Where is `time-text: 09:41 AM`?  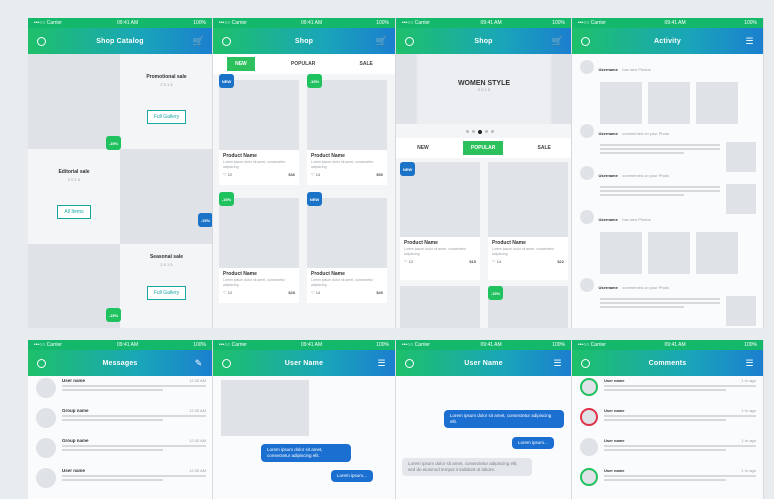 time-text: 09:41 AM is located at coordinates (675, 345).